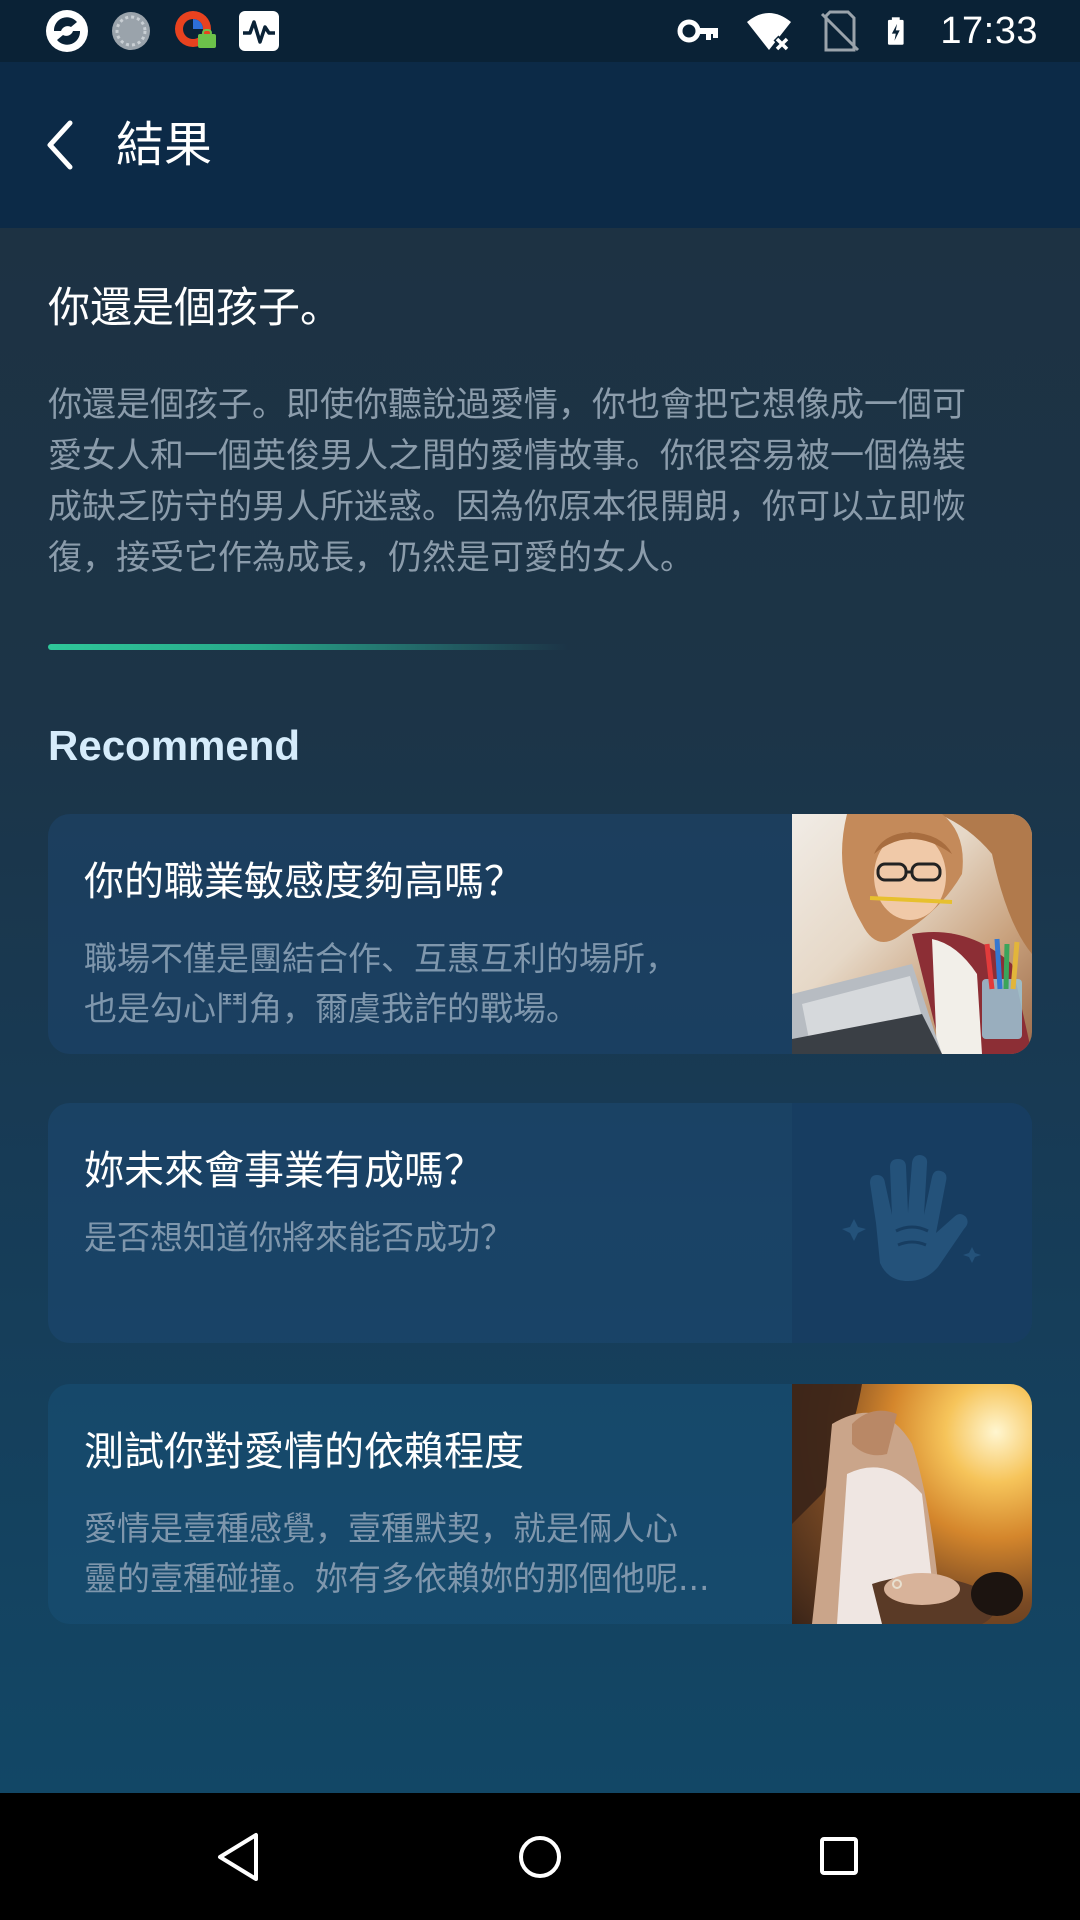 The image size is (1080, 1920). I want to click on accent-divider, so click(308, 647).